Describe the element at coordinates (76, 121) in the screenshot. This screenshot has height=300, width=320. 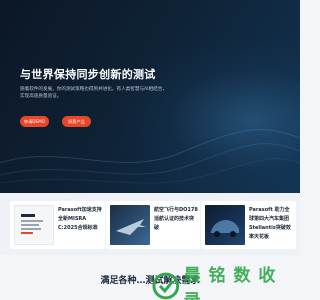
I see `explore-products-button: 探索产品` at that location.